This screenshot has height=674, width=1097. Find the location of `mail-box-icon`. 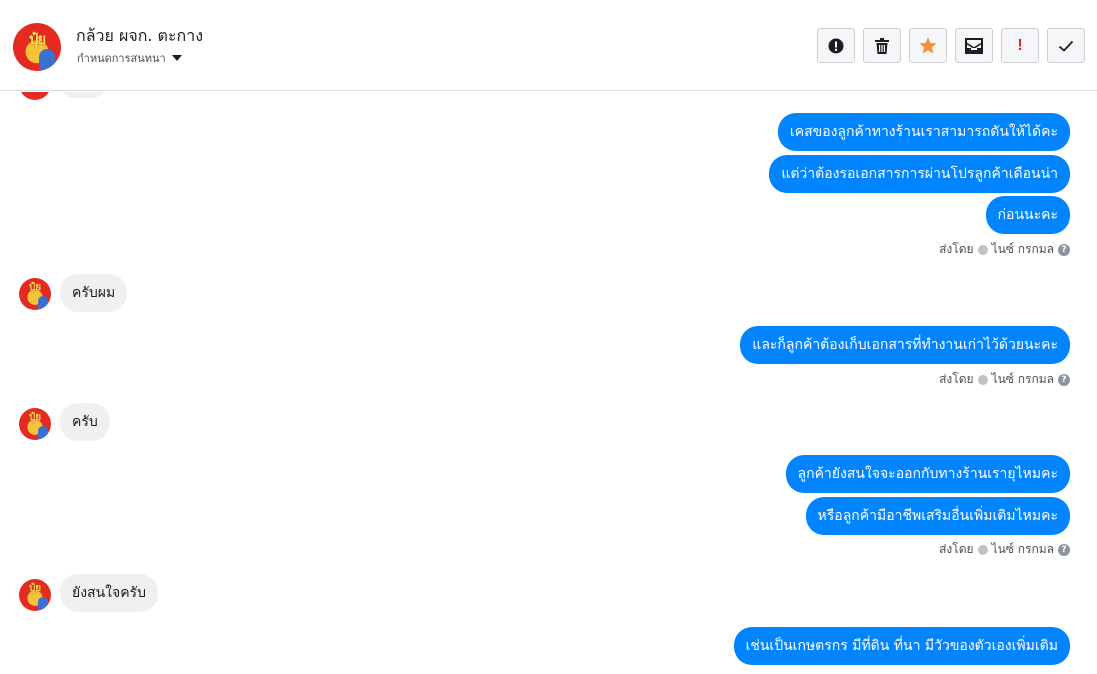

mail-box-icon is located at coordinates (974, 45).